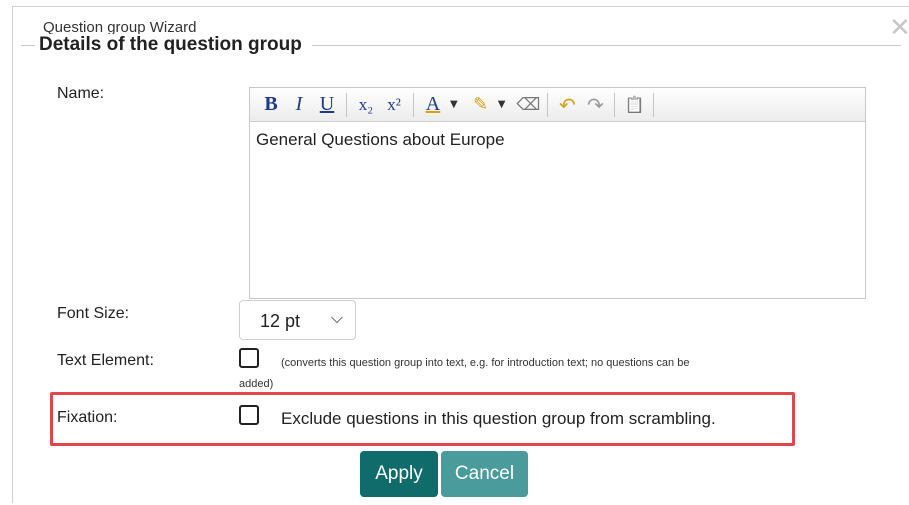 The width and height of the screenshot is (909, 505). What do you see at coordinates (899, 27) in the screenshot?
I see `close-icon: ✕` at bounding box center [899, 27].